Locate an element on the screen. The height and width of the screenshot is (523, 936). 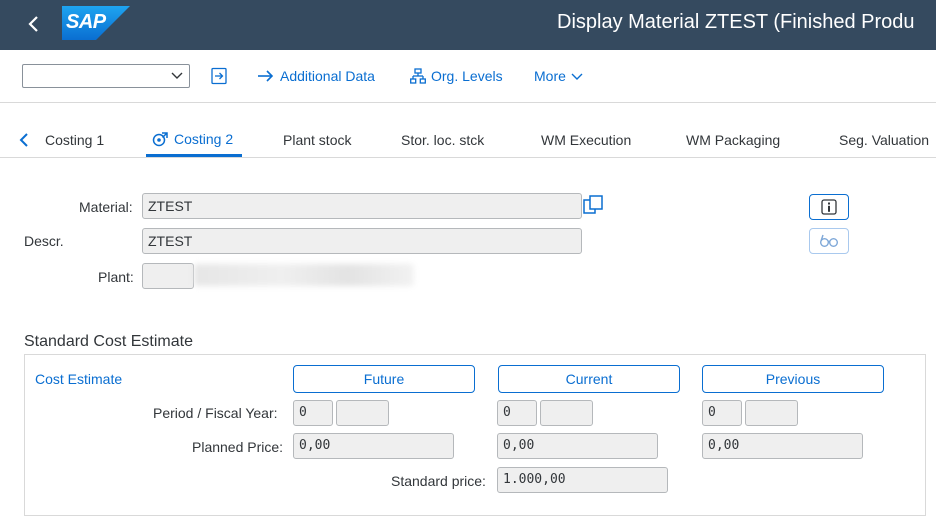
current-year-field is located at coordinates (566, 413).